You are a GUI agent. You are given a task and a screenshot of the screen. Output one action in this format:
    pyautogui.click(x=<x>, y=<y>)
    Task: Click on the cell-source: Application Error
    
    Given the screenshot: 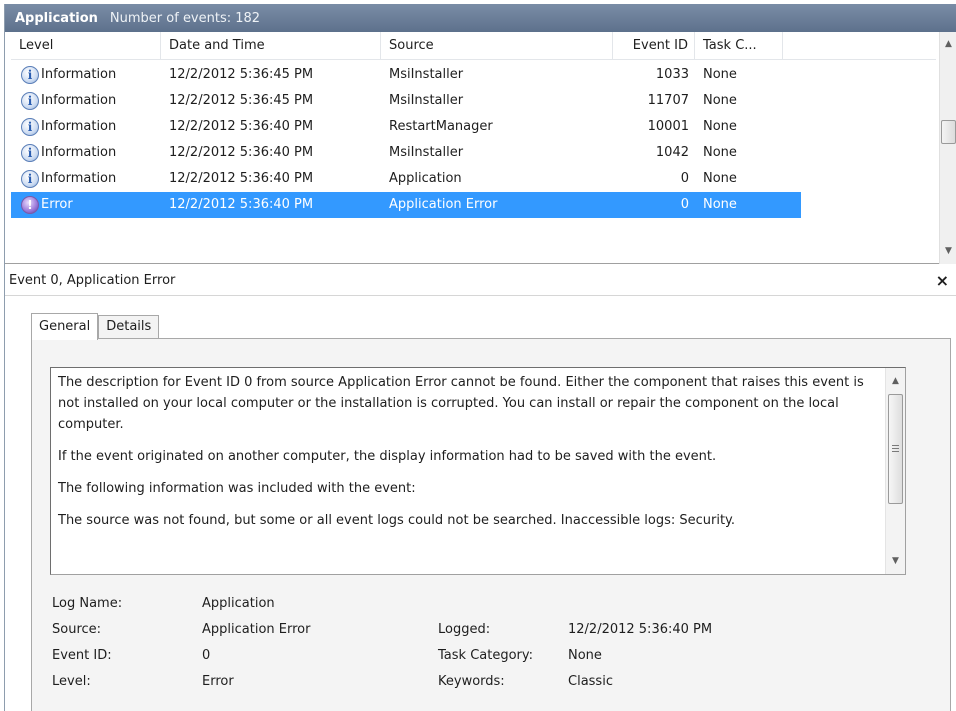 What is the action you would take?
    pyautogui.click(x=443, y=204)
    